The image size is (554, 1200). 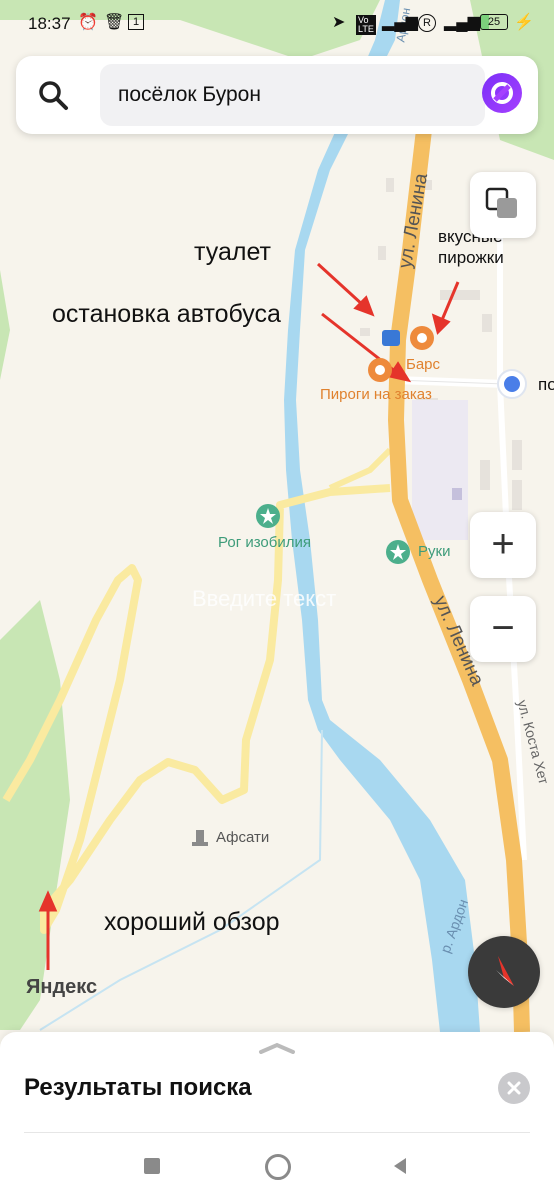 I want to click on search-bar: посёлок Бурон, so click(x=277, y=95).